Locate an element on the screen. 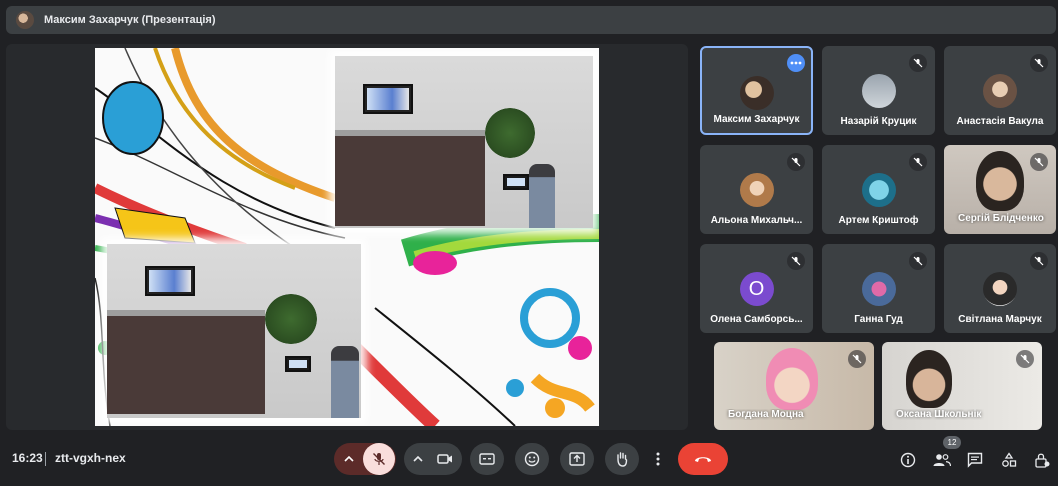 Image resolution: width=1058 pixels, height=486 pixels. participant-name: Ганна Гуд is located at coordinates (878, 319).